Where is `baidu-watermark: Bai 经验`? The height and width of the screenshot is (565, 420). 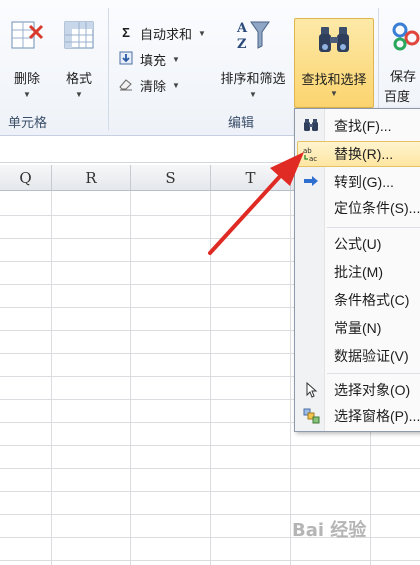
baidu-watermark: Bai 经验 is located at coordinates (329, 529).